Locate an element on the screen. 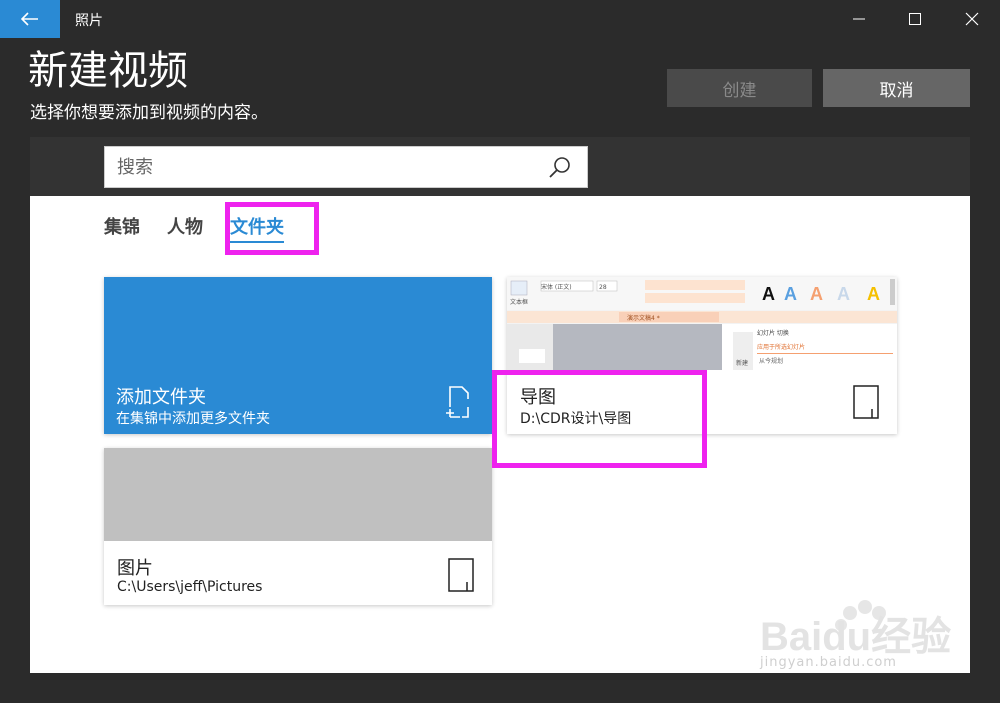  search-box is located at coordinates (346, 167).